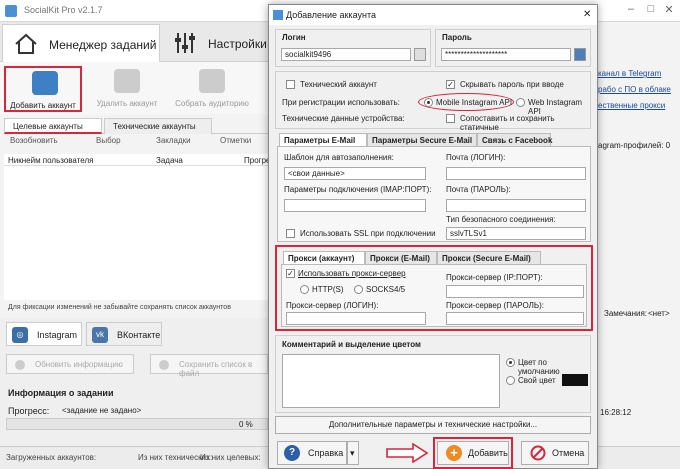  I want to click on proxy-socks-radio, so click(358, 289).